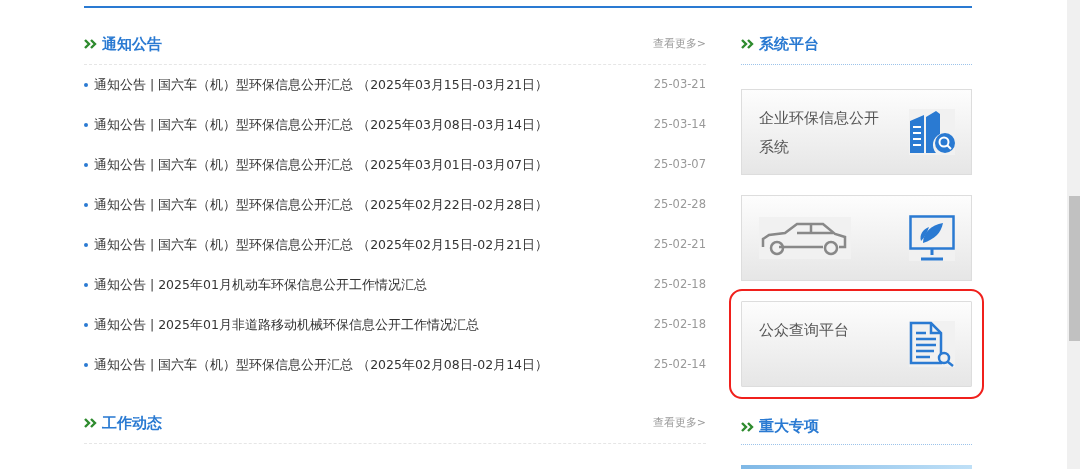  I want to click on monitor-leaf-icon, so click(932, 238).